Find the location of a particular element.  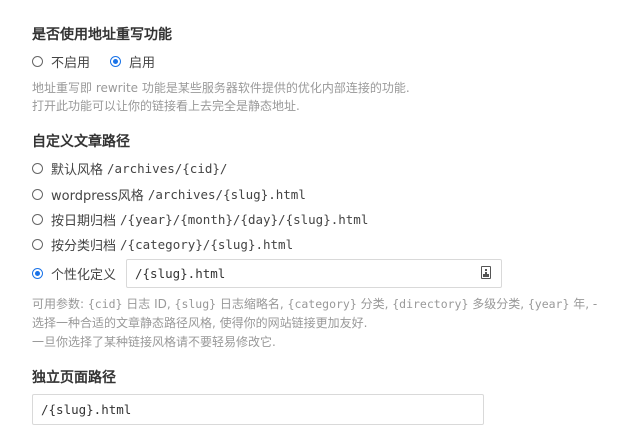

rewrite-description-line2: 打开此功能可以让你的链接看上去完全是静态地址. is located at coordinates (166, 106).